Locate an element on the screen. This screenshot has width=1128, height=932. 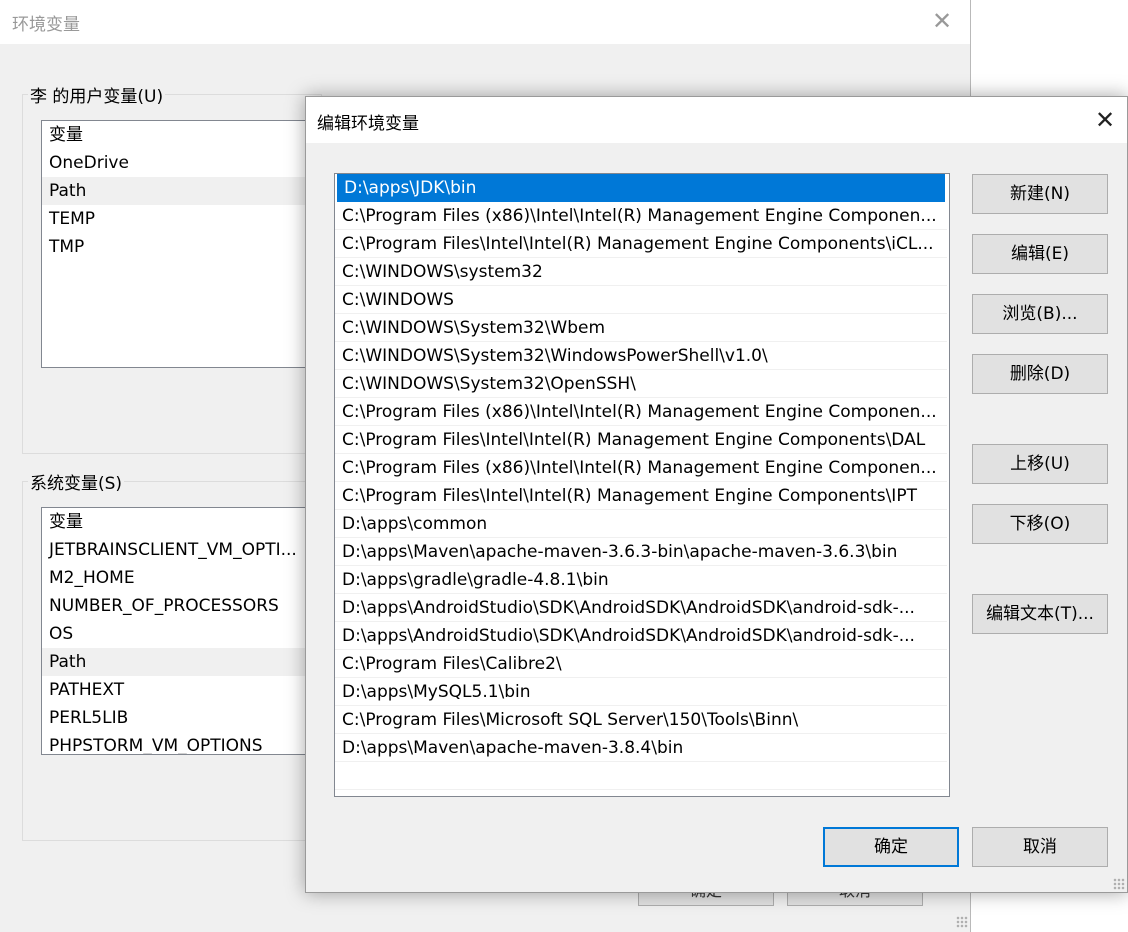
system-vars-header: 变量 is located at coordinates (181, 522).